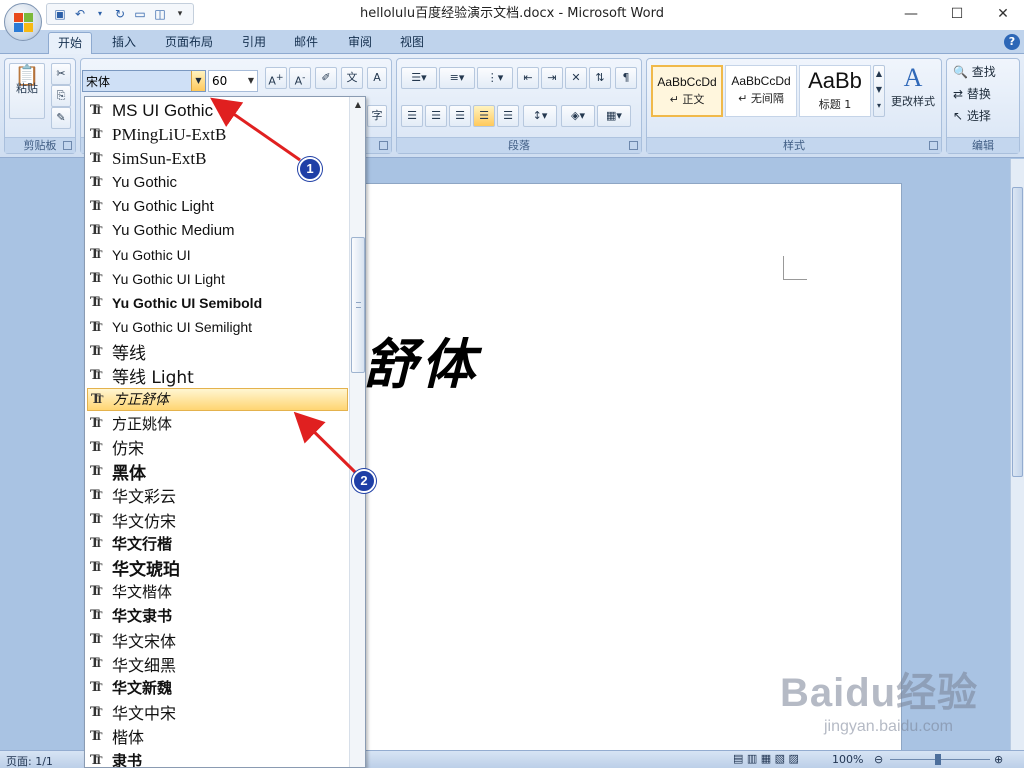 This screenshot has height=768, width=1024. Describe the element at coordinates (600, 78) in the screenshot. I see `sort-icon: ⇅` at that location.